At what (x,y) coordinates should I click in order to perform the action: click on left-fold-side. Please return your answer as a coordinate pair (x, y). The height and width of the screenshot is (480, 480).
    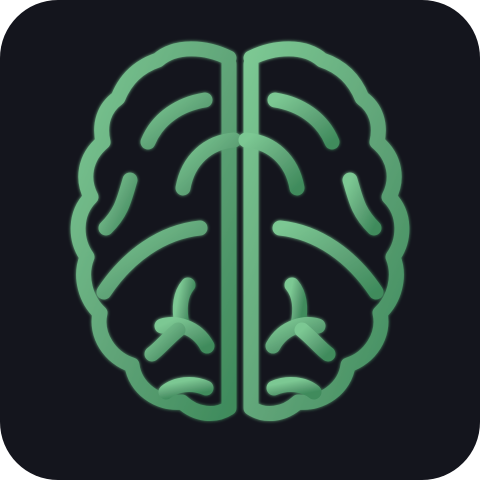
    Looking at the image, I should click on (118, 204).